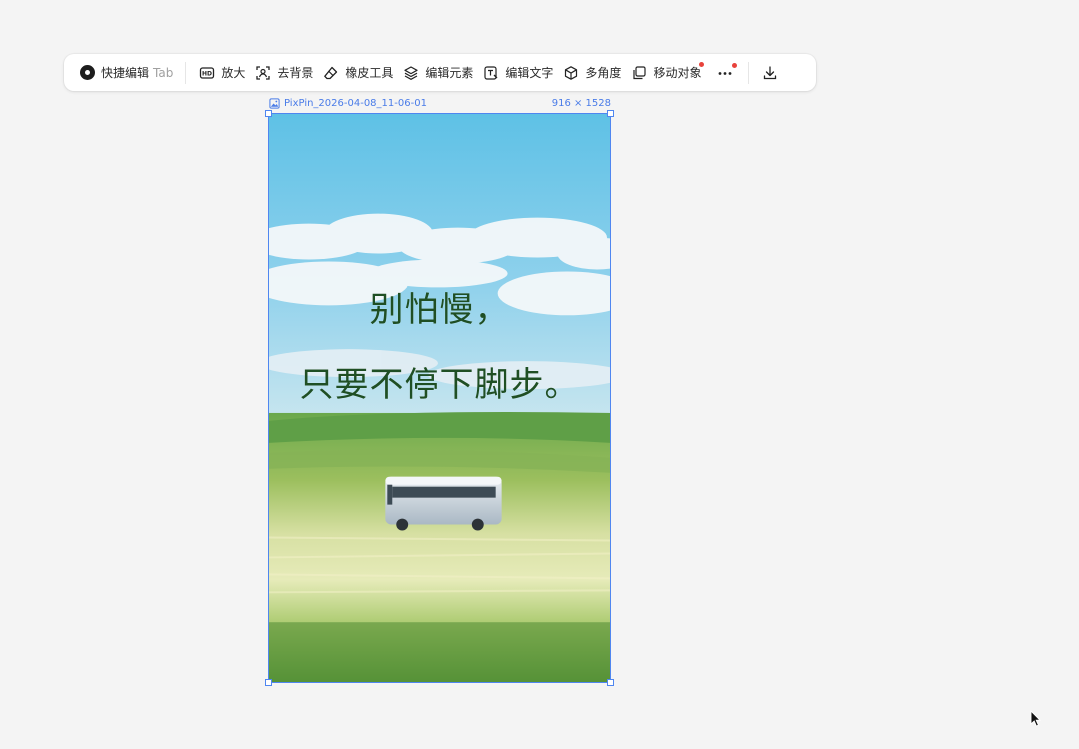 The width and height of the screenshot is (1079, 749). I want to click on edit-text-label: 编辑文字, so click(529, 73).